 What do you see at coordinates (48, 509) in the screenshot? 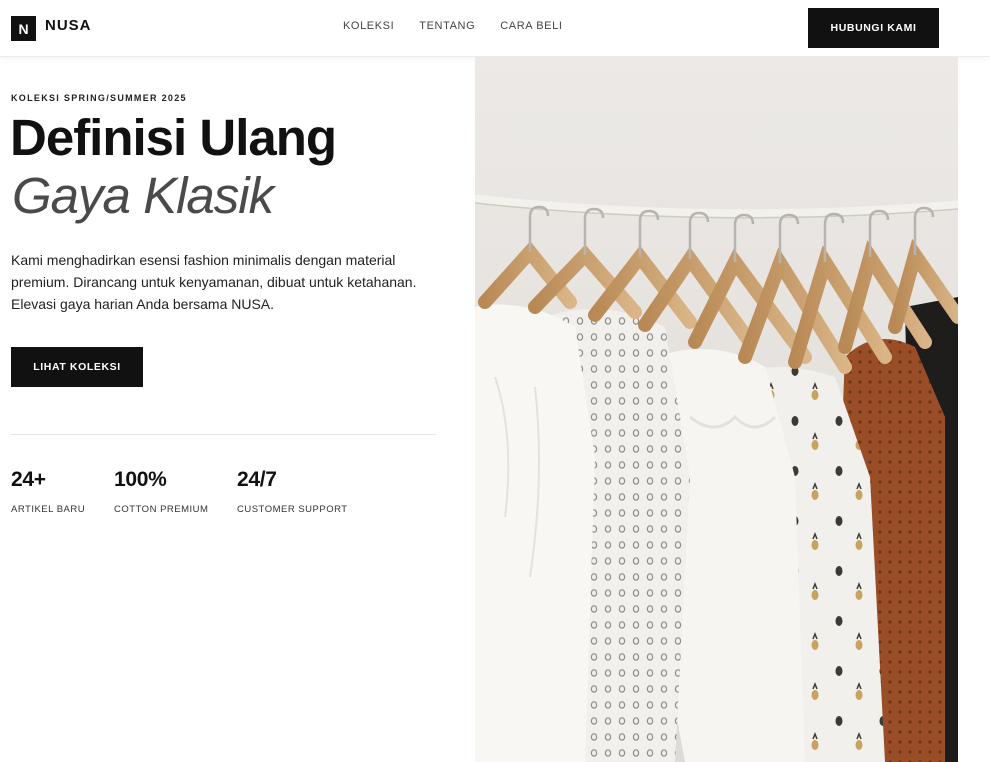
I see `stat-label: ARTIKEL BARU` at bounding box center [48, 509].